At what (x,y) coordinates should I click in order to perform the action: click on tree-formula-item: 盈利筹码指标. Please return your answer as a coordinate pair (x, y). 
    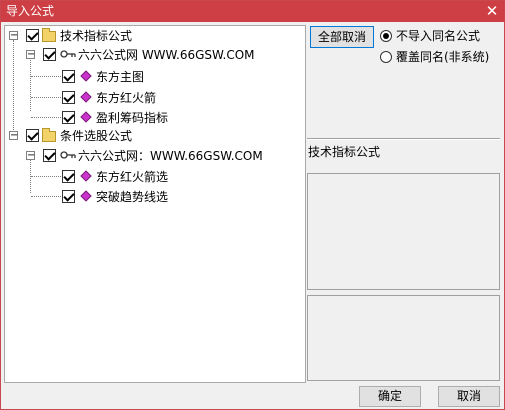
    Looking at the image, I should click on (150, 117).